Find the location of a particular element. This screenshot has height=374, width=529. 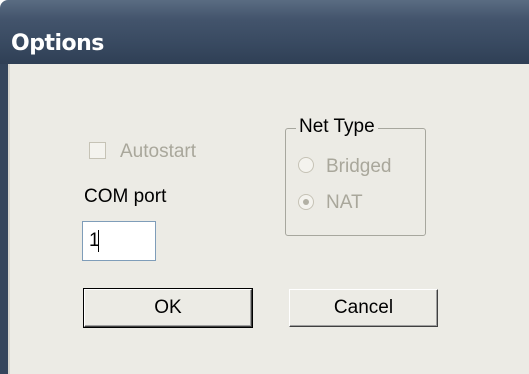

cancel-button: Cancel is located at coordinates (363, 308).